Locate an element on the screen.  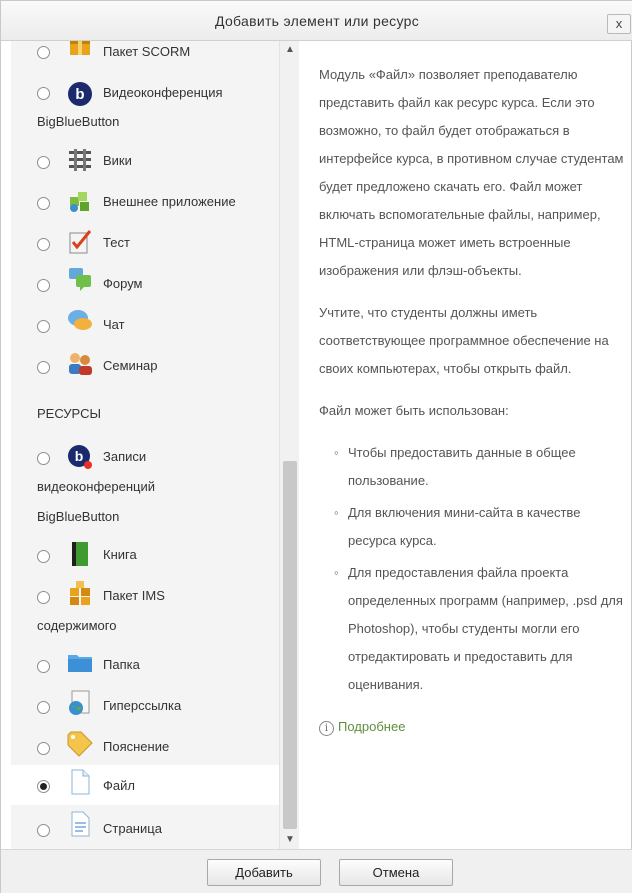
scorm-package-icon is located at coordinates (80, 48).